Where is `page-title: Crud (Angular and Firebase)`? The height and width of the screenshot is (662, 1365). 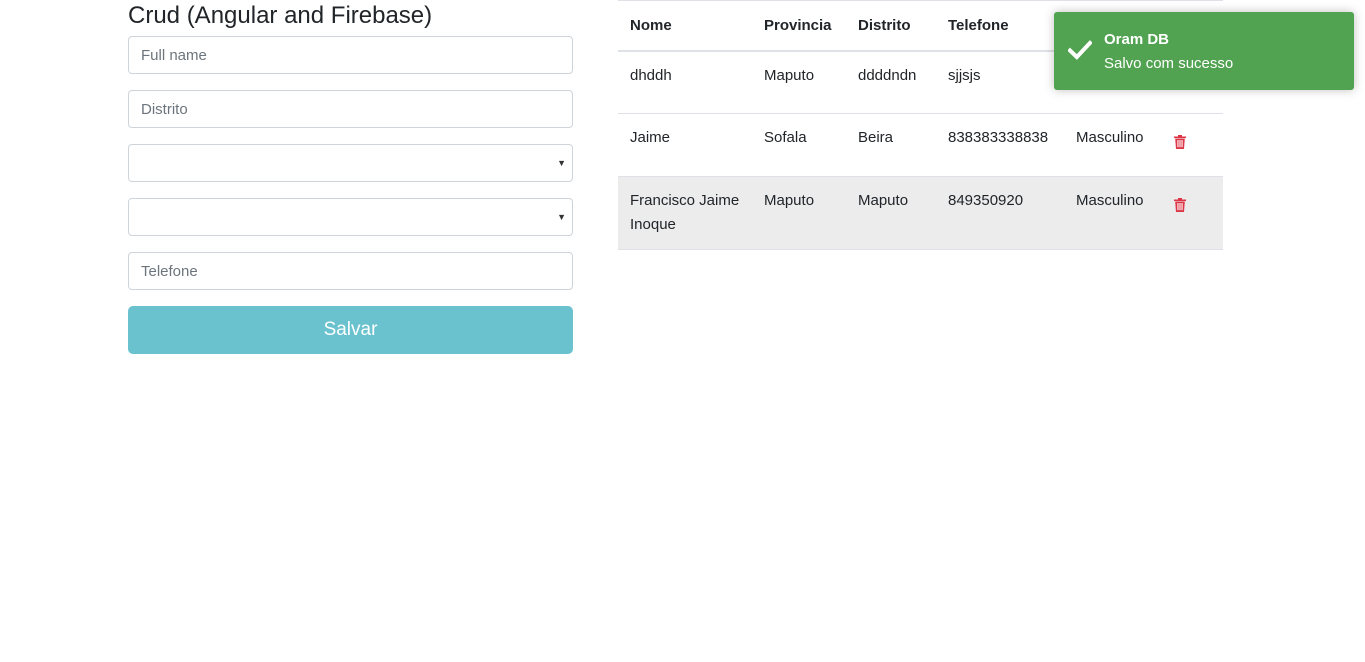 page-title: Crud (Angular and Firebase) is located at coordinates (280, 15).